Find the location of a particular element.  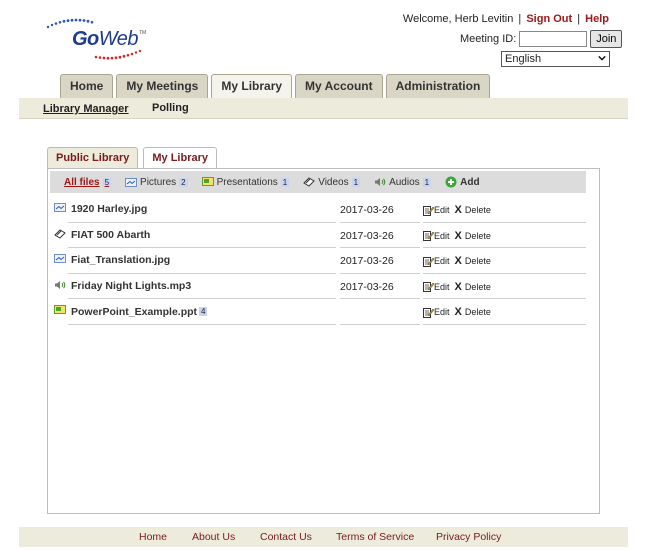

filter-pictures: Pictures 2 is located at coordinates (156, 182).